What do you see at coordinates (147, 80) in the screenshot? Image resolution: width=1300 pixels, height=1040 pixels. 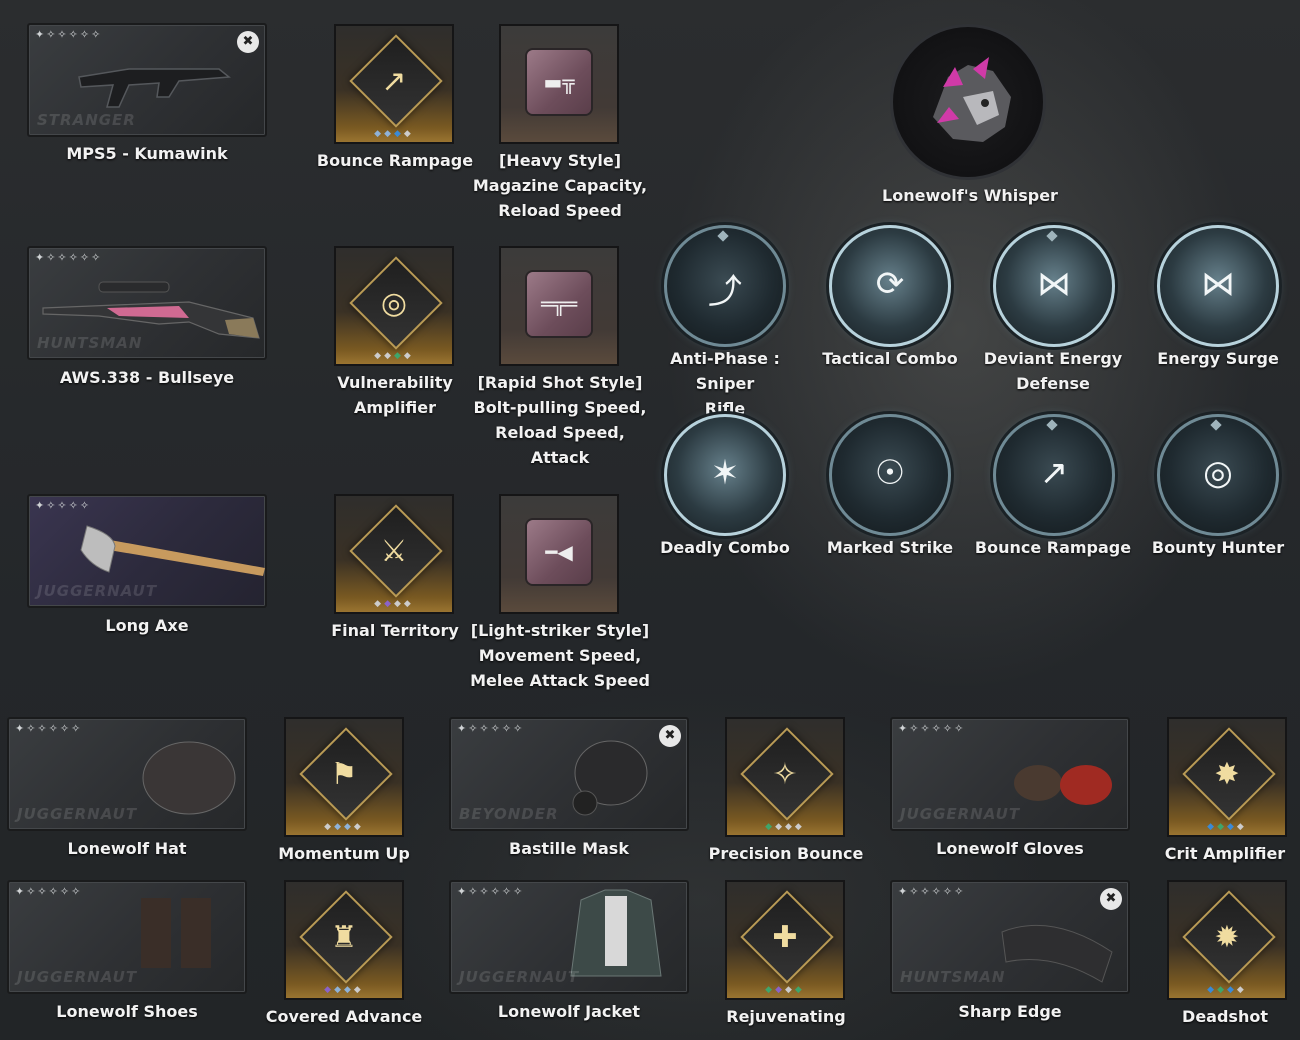 I see `weapon-card-mps5: ✦✧✧✧✧✧ ✖ STRANGER` at bounding box center [147, 80].